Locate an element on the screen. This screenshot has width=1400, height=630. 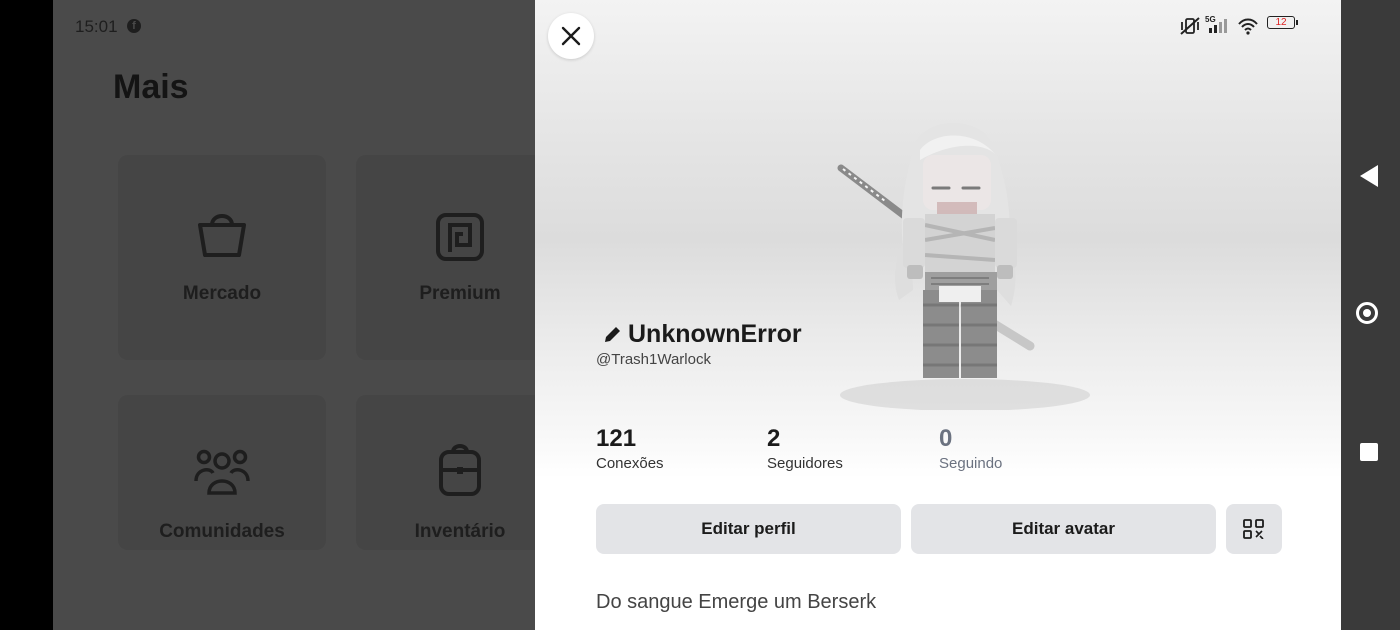
tile-comunidades: Comunidades is located at coordinates (222, 472).